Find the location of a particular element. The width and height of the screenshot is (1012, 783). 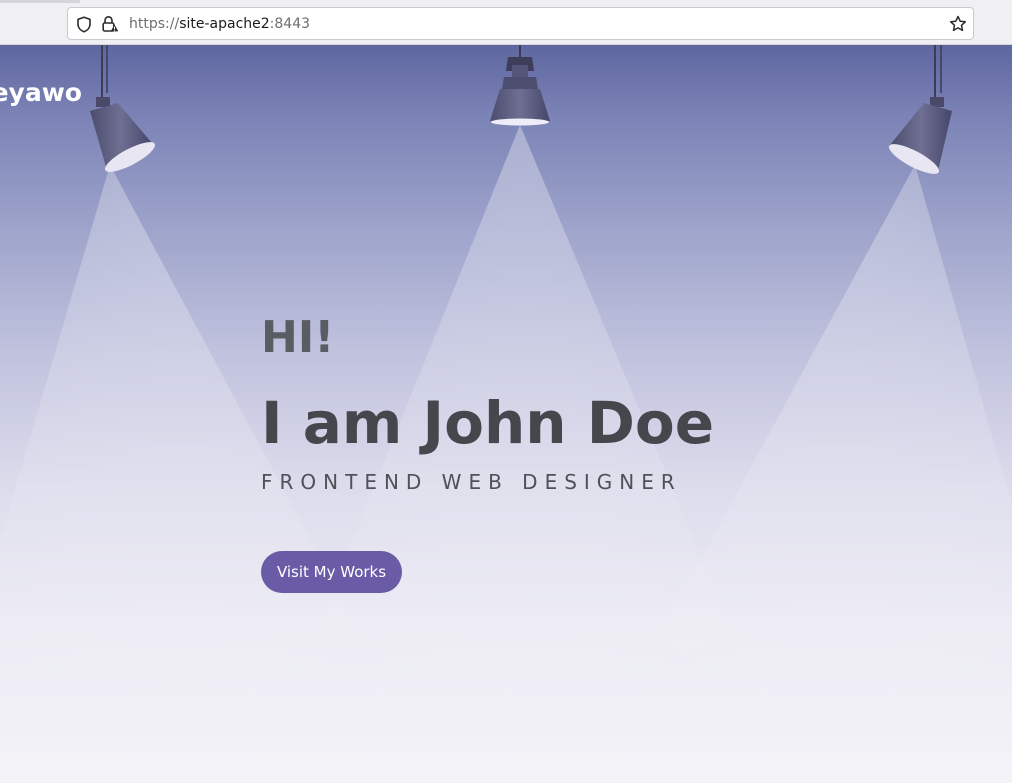

tab-strip is located at coordinates (40, 1).